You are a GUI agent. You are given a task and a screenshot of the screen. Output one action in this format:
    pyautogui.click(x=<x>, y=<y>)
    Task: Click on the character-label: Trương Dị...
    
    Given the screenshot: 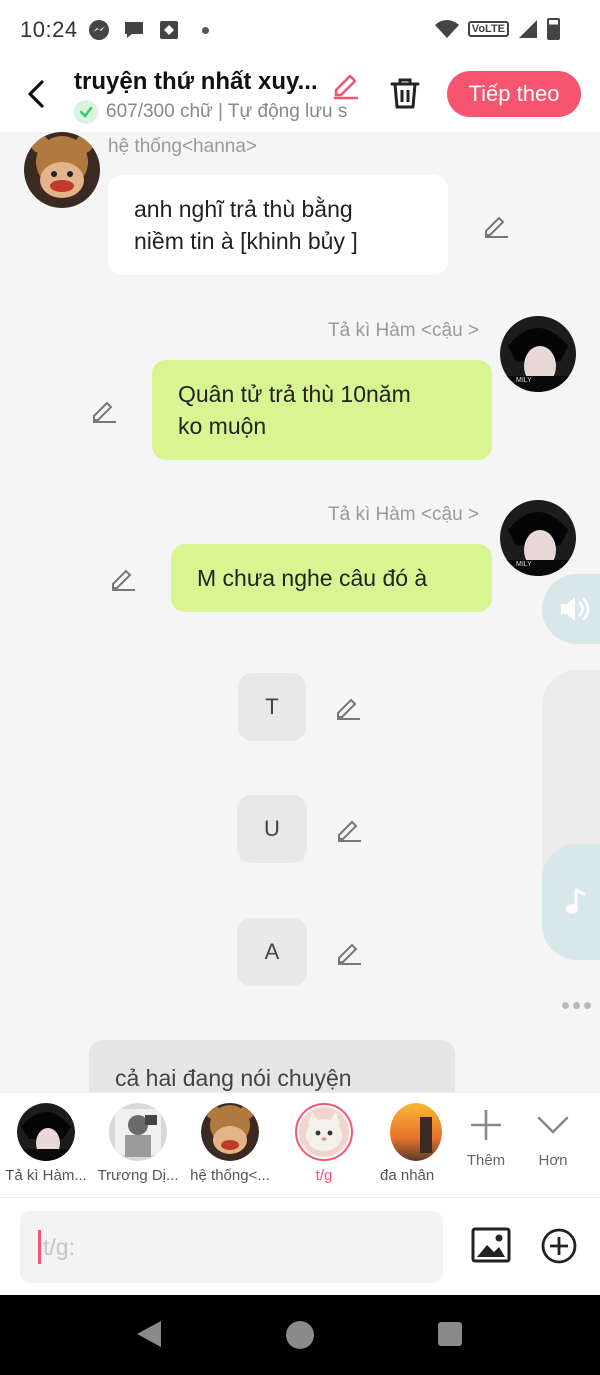 What is the action you would take?
    pyautogui.click(x=138, y=1175)
    